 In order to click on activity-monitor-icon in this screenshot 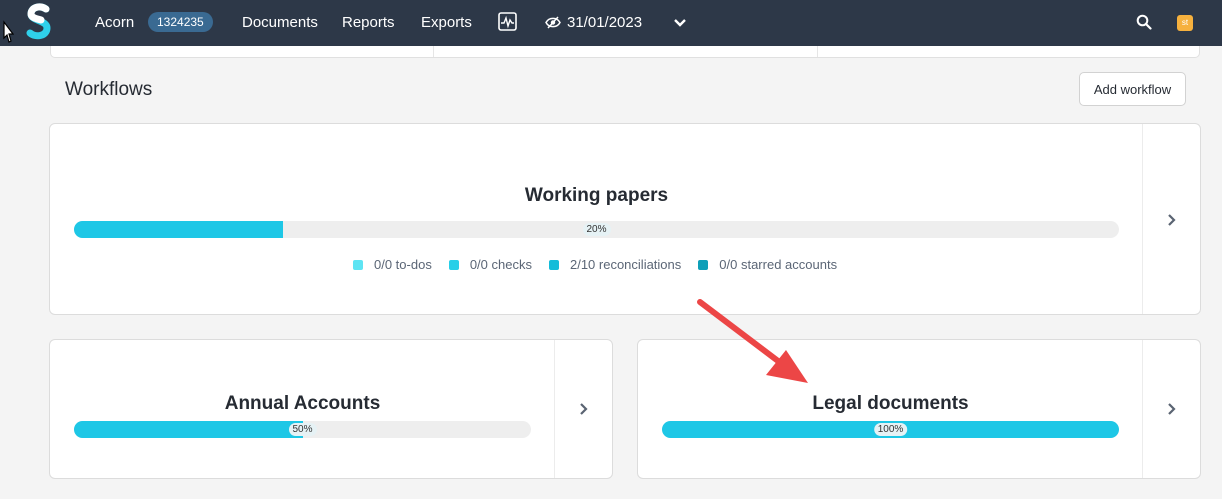, I will do `click(507, 21)`.